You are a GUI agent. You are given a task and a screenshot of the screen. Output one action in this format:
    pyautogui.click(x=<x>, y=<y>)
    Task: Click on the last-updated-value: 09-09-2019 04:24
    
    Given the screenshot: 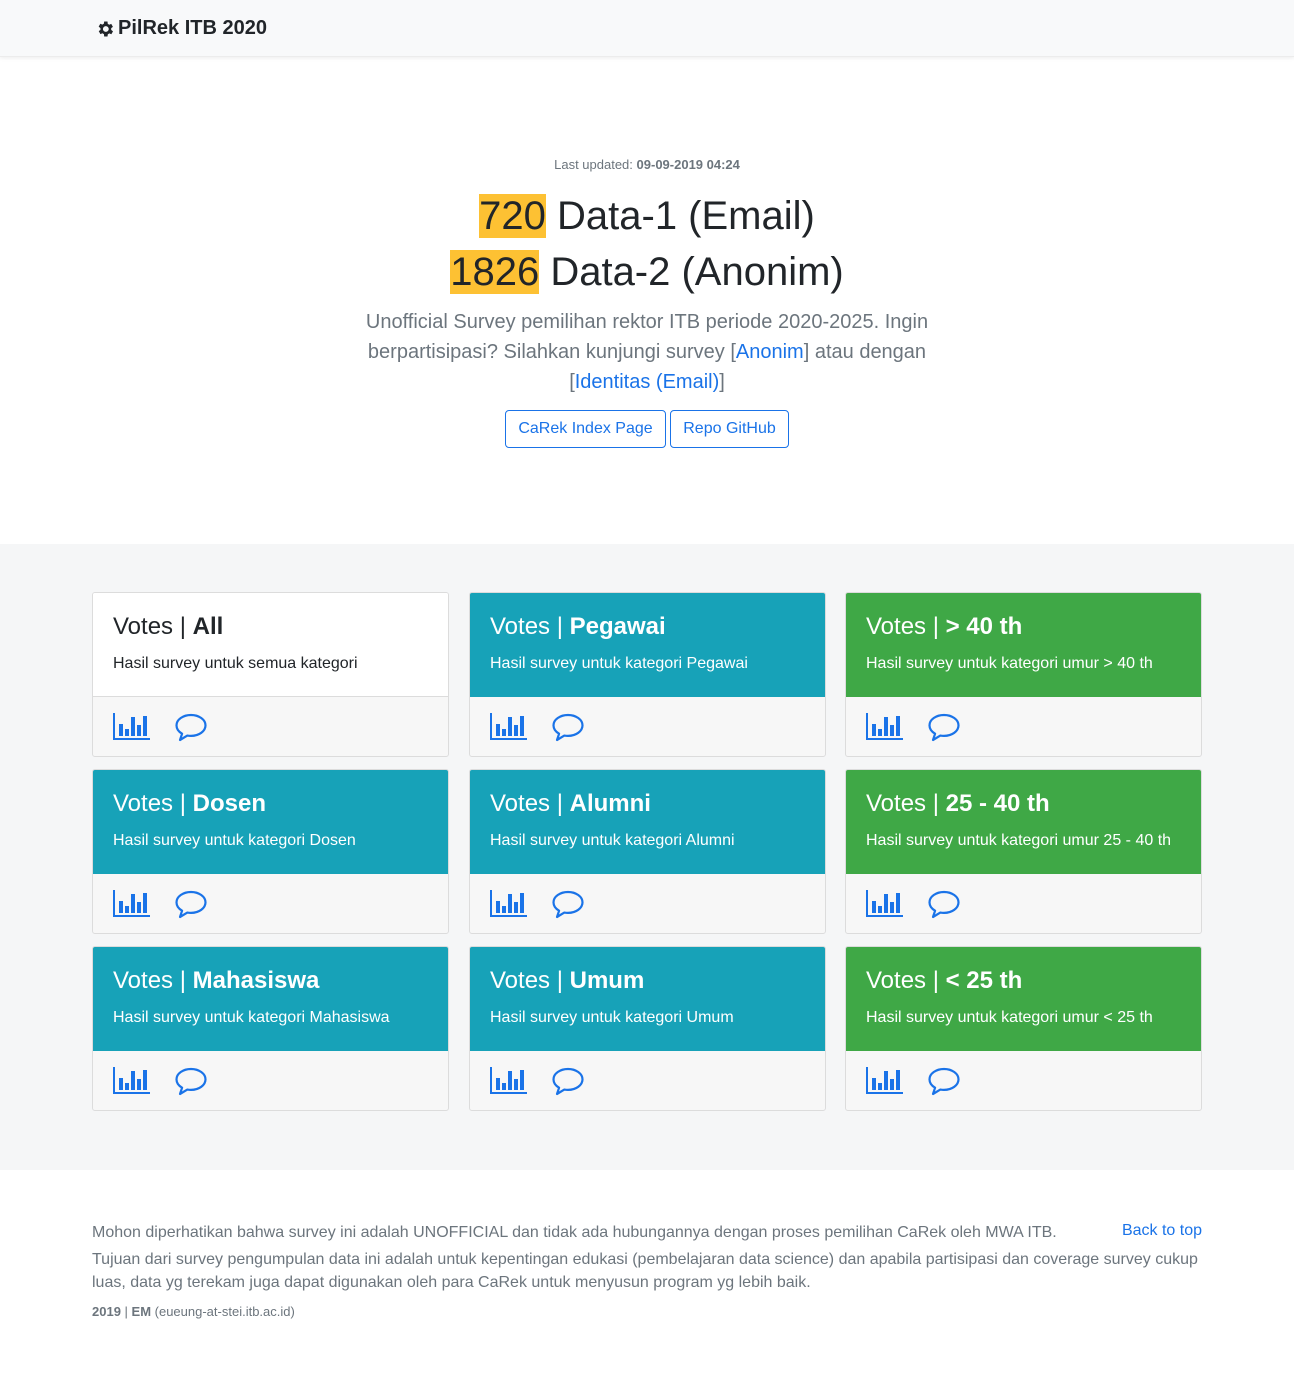 What is the action you would take?
    pyautogui.click(x=688, y=164)
    